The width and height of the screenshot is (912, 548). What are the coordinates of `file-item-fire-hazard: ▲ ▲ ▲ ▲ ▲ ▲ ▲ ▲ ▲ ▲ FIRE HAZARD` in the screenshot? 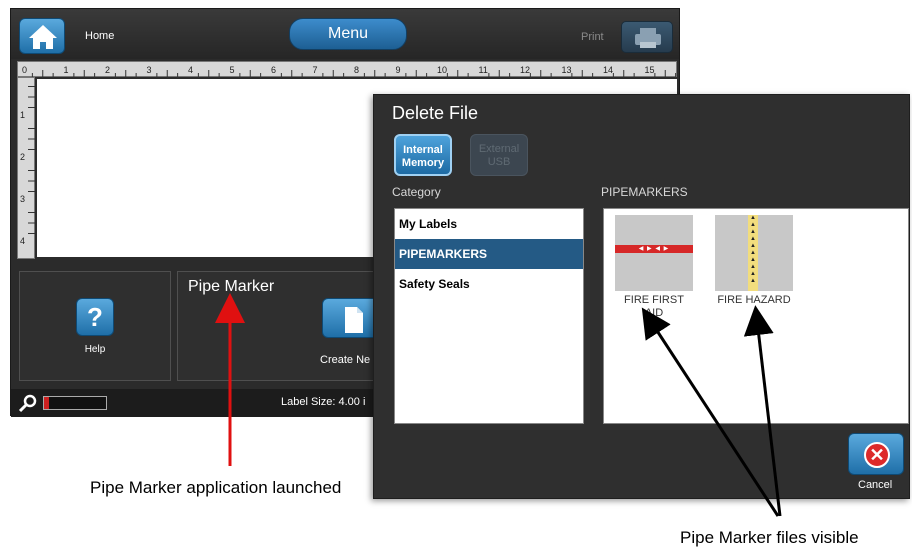 It's located at (754, 261).